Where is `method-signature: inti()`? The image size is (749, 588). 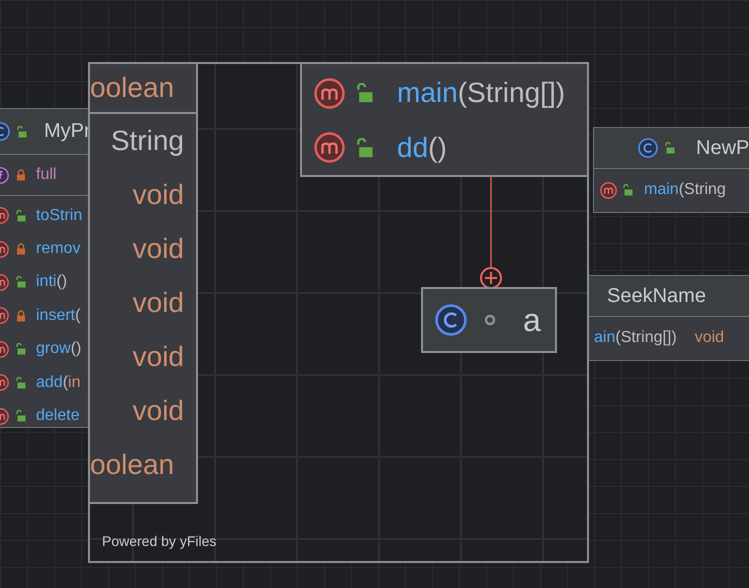 method-signature: inti() is located at coordinates (52, 282).